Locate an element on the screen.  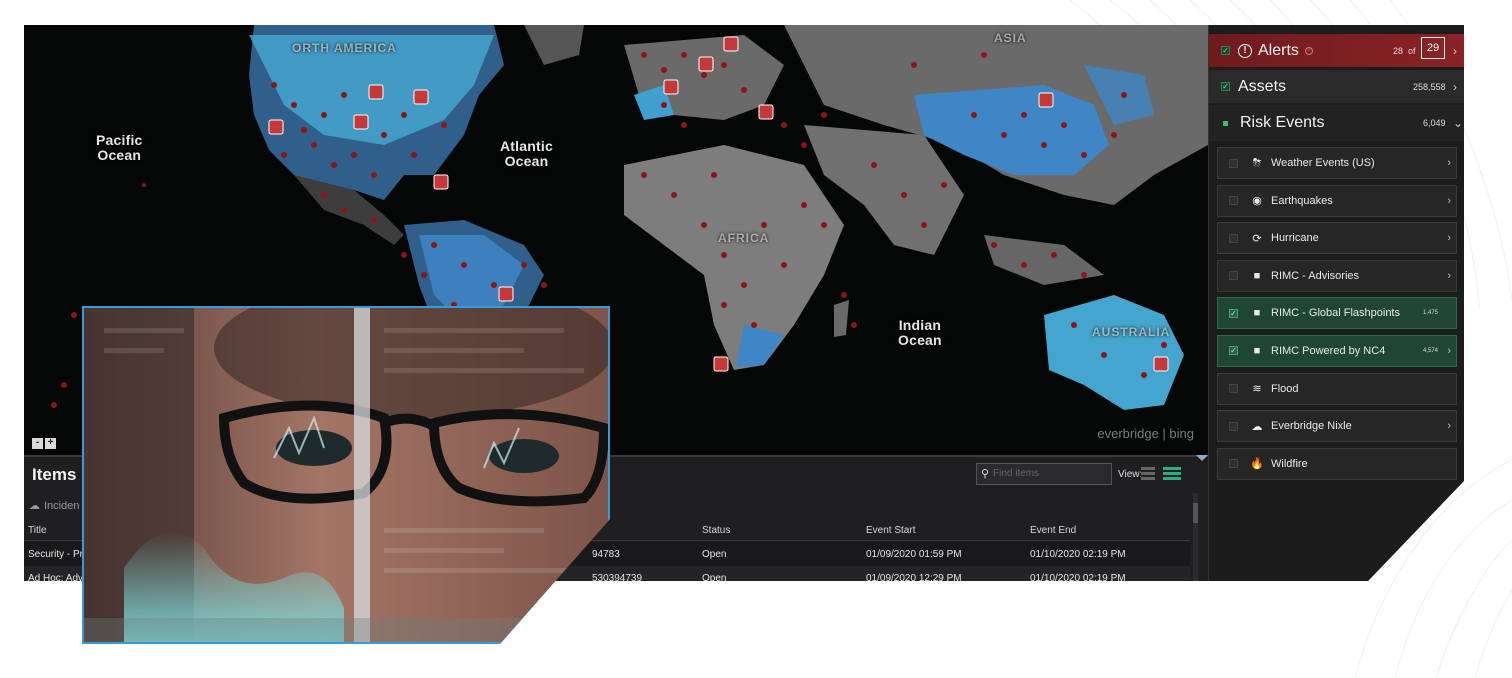
items-scrollbar is located at coordinates (1195, 537).